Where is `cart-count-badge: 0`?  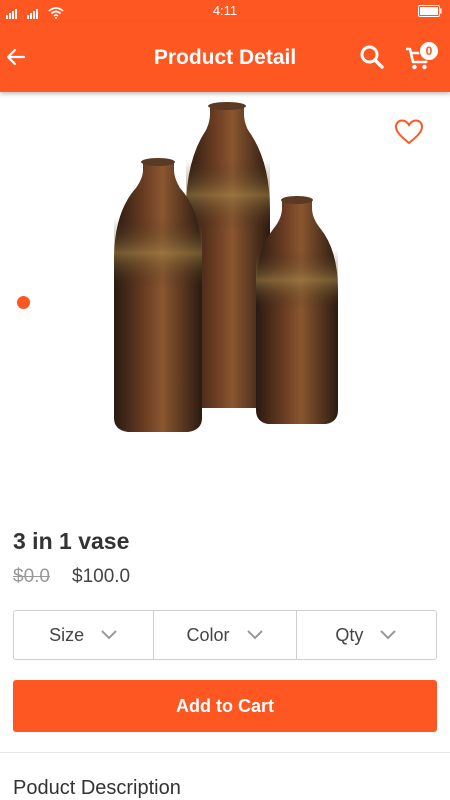
cart-count-badge: 0 is located at coordinates (429, 51).